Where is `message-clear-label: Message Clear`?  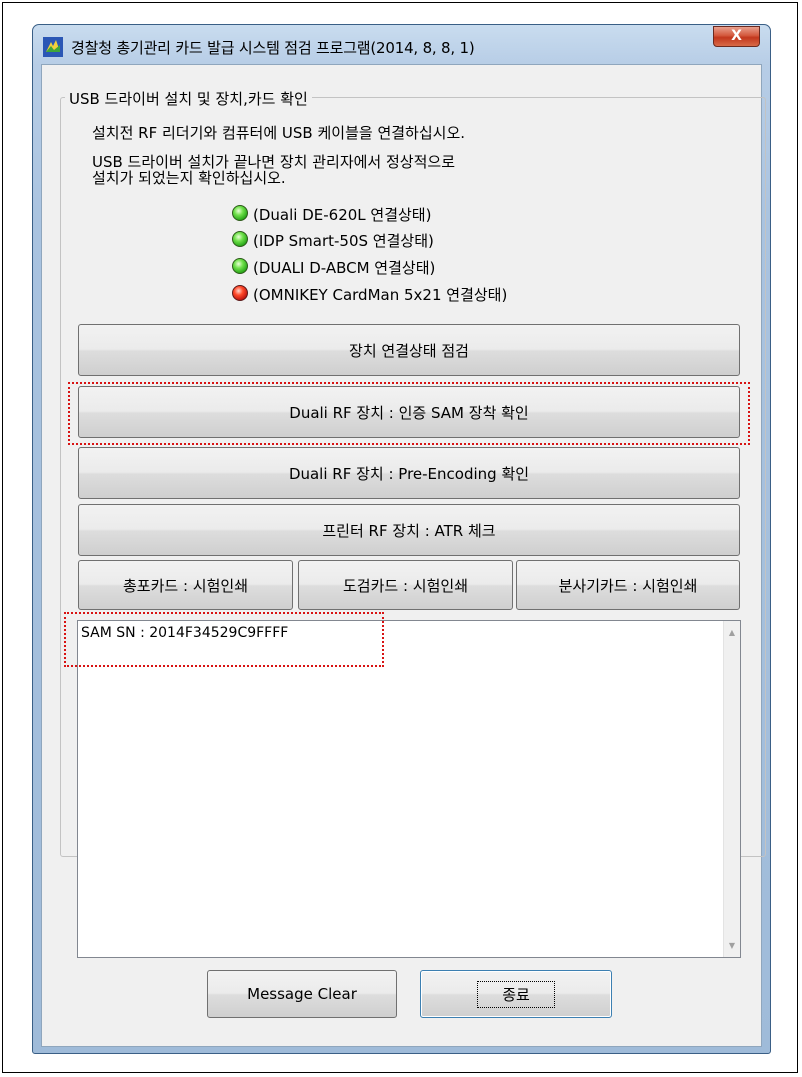
message-clear-label: Message Clear is located at coordinates (302, 994).